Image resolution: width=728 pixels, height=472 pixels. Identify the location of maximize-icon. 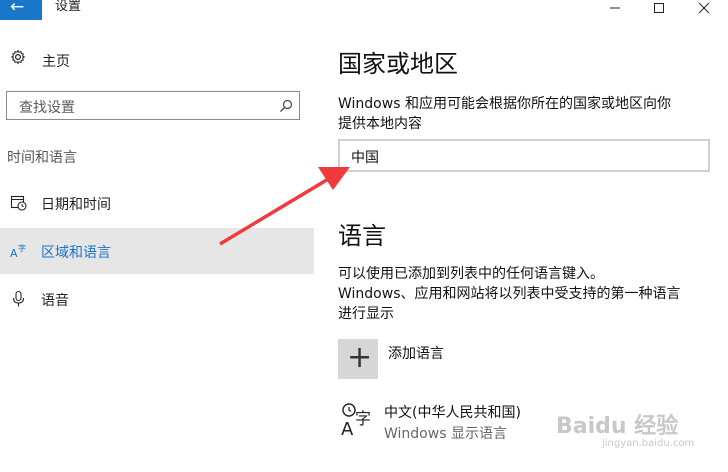
(659, 8).